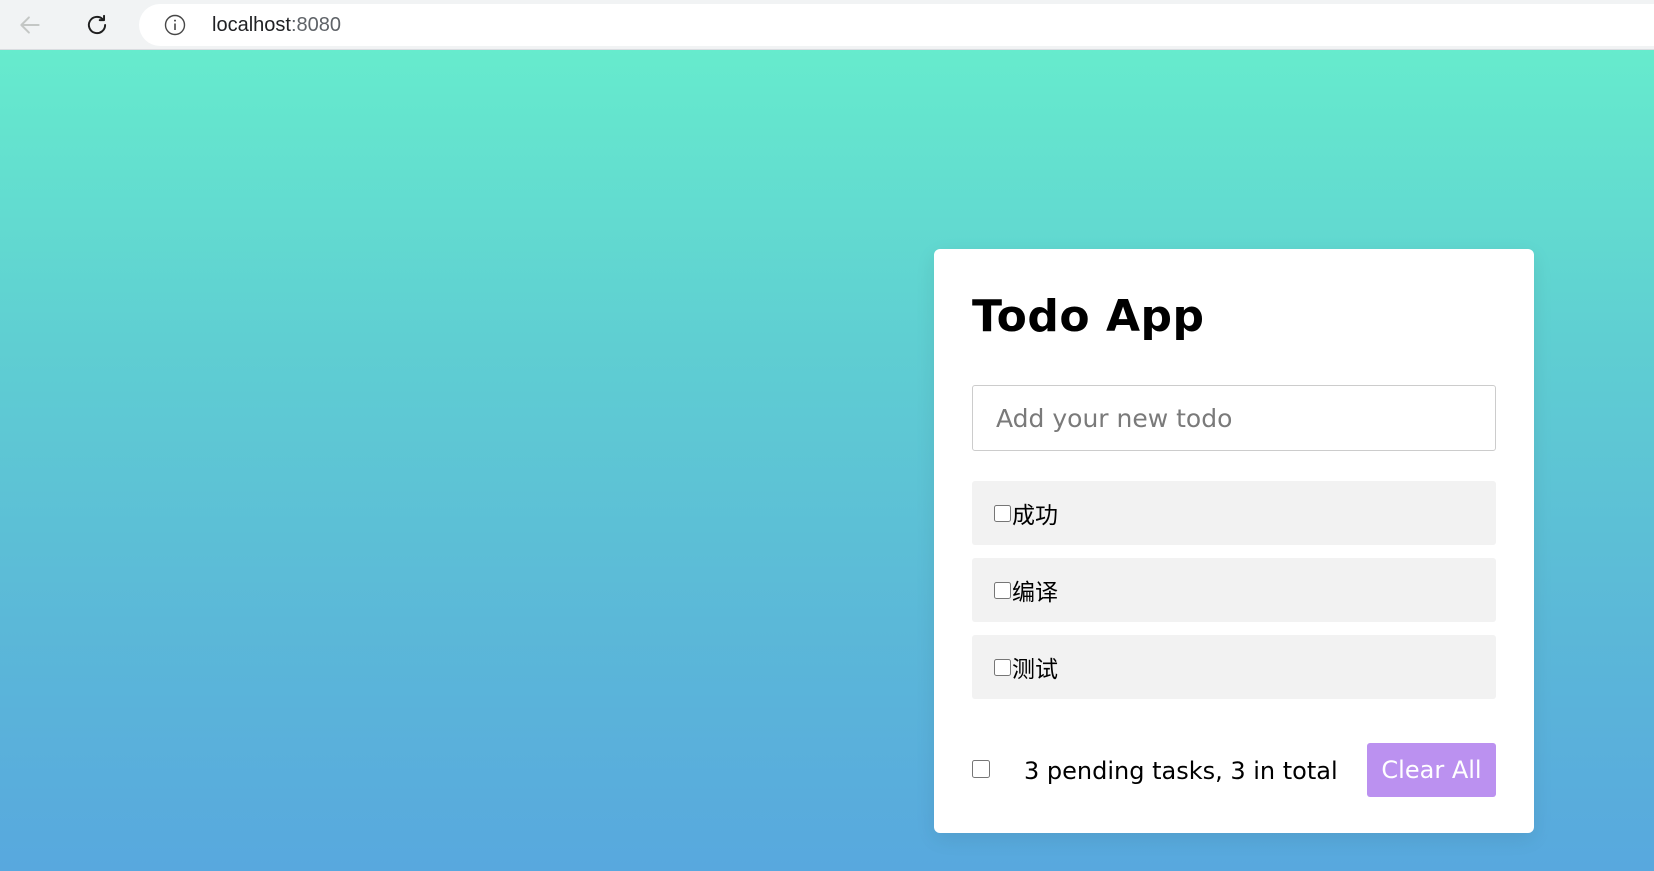 The image size is (1654, 871). I want to click on reload-button, so click(97, 25).